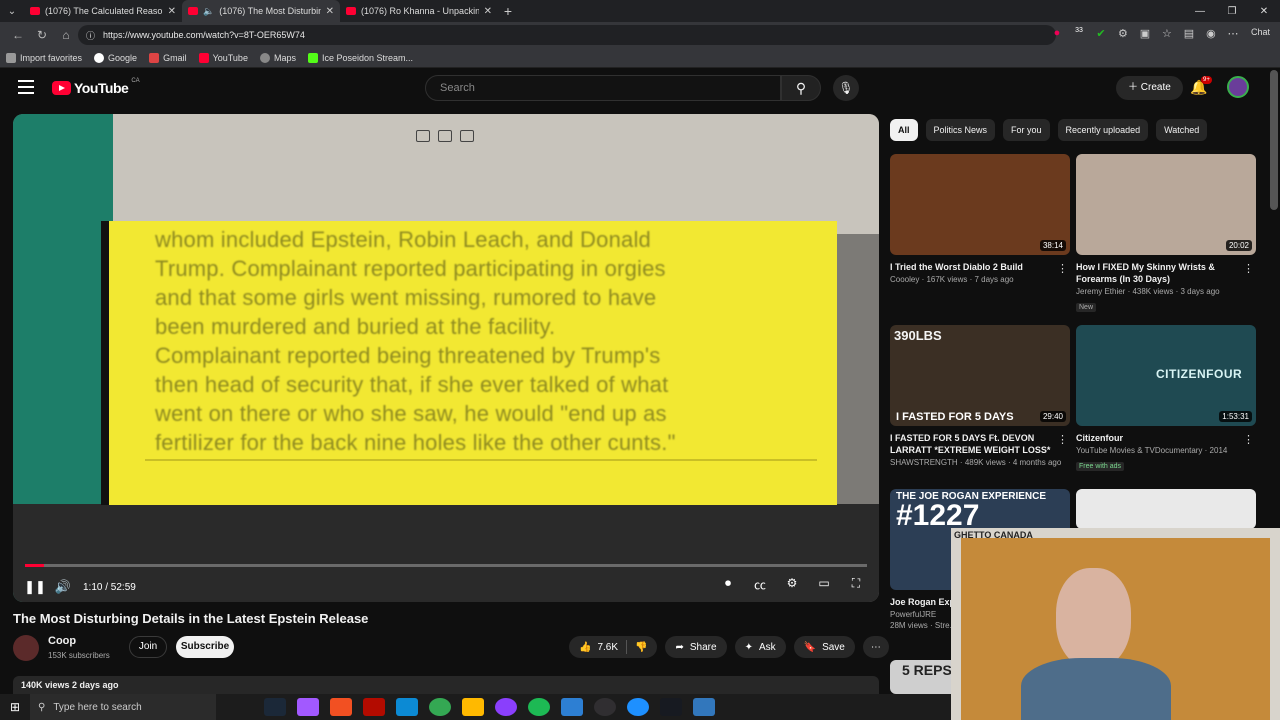 The width and height of the screenshot is (1280, 720). What do you see at coordinates (572, 707) in the screenshot?
I see `app-icon` at bounding box center [572, 707].